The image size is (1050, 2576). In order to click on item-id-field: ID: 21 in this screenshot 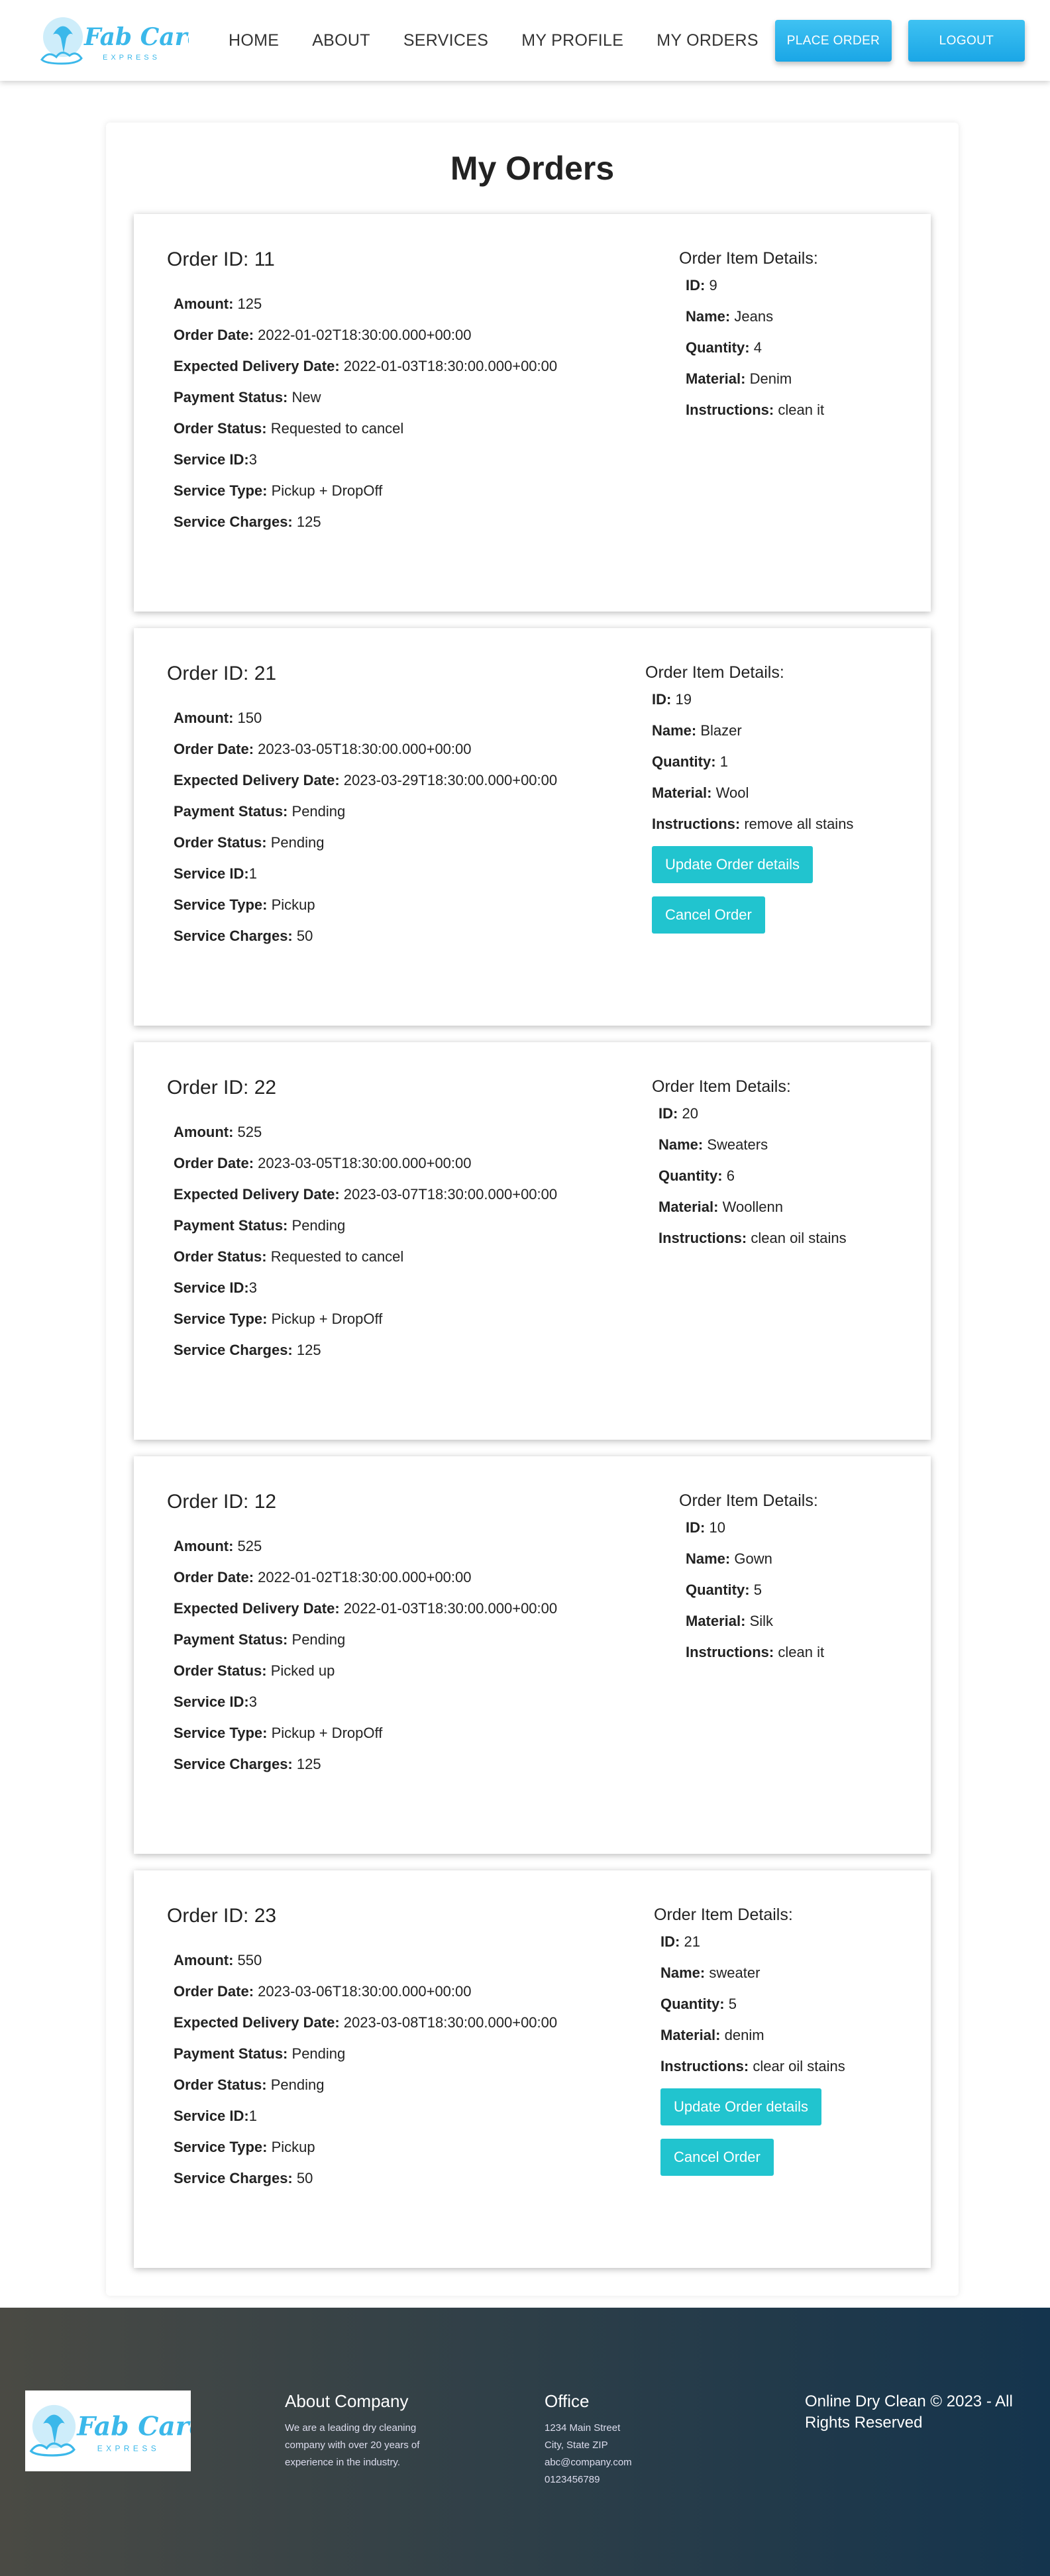, I will do `click(680, 1941)`.